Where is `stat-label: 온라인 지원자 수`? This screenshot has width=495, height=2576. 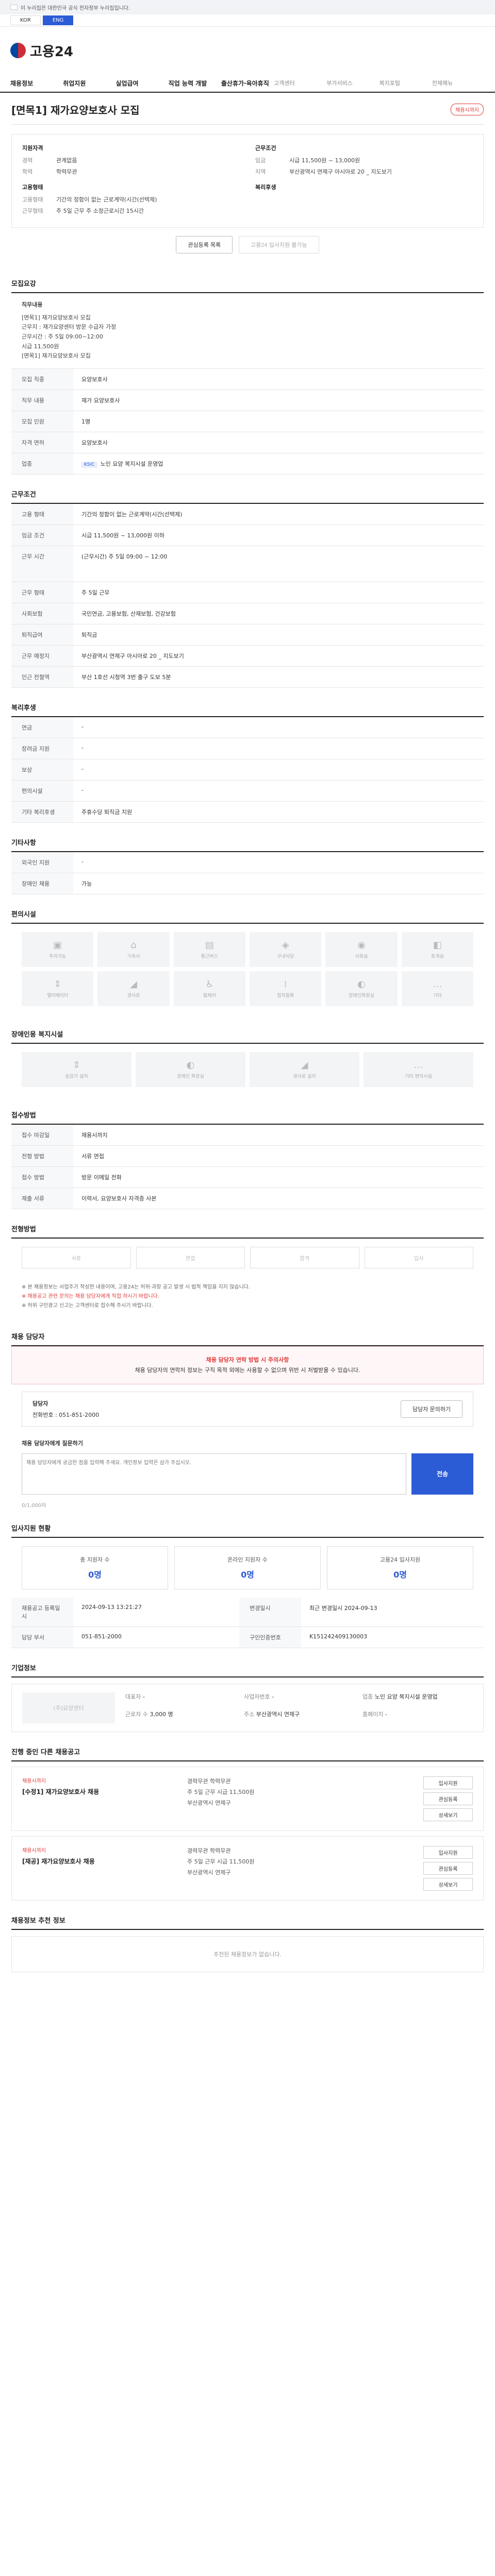 stat-label: 온라인 지원자 수 is located at coordinates (247, 1559).